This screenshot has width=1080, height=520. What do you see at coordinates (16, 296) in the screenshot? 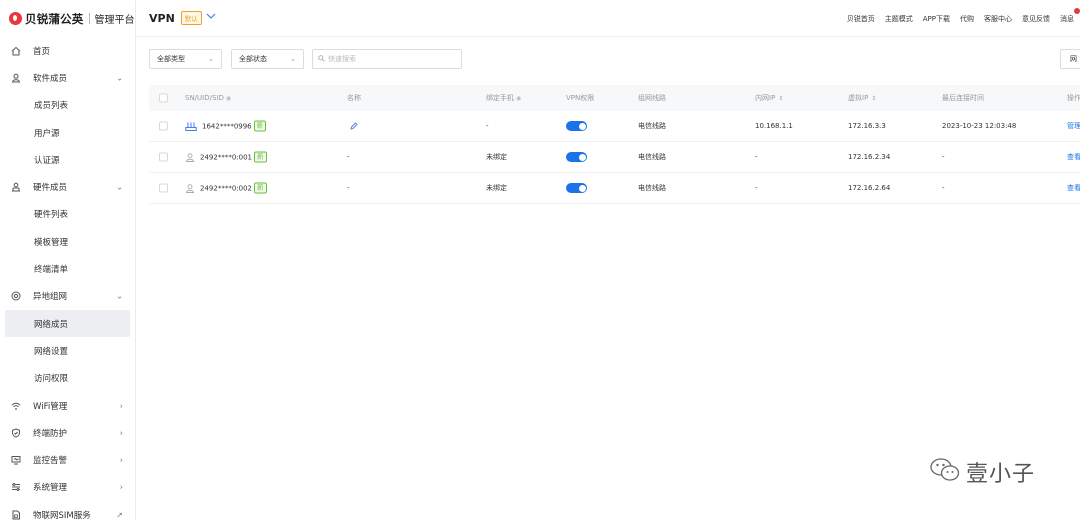
I see `network-icon` at bounding box center [16, 296].